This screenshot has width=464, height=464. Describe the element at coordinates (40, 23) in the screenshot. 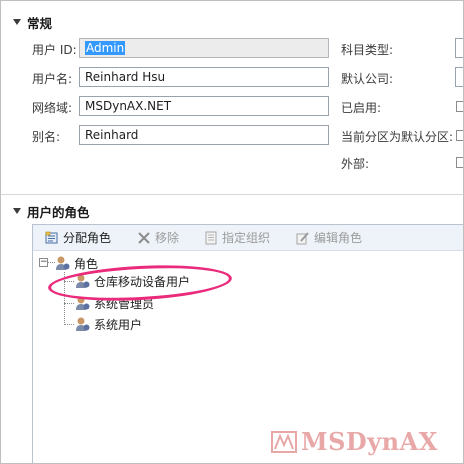

I see `general-section-title: 常规` at that location.